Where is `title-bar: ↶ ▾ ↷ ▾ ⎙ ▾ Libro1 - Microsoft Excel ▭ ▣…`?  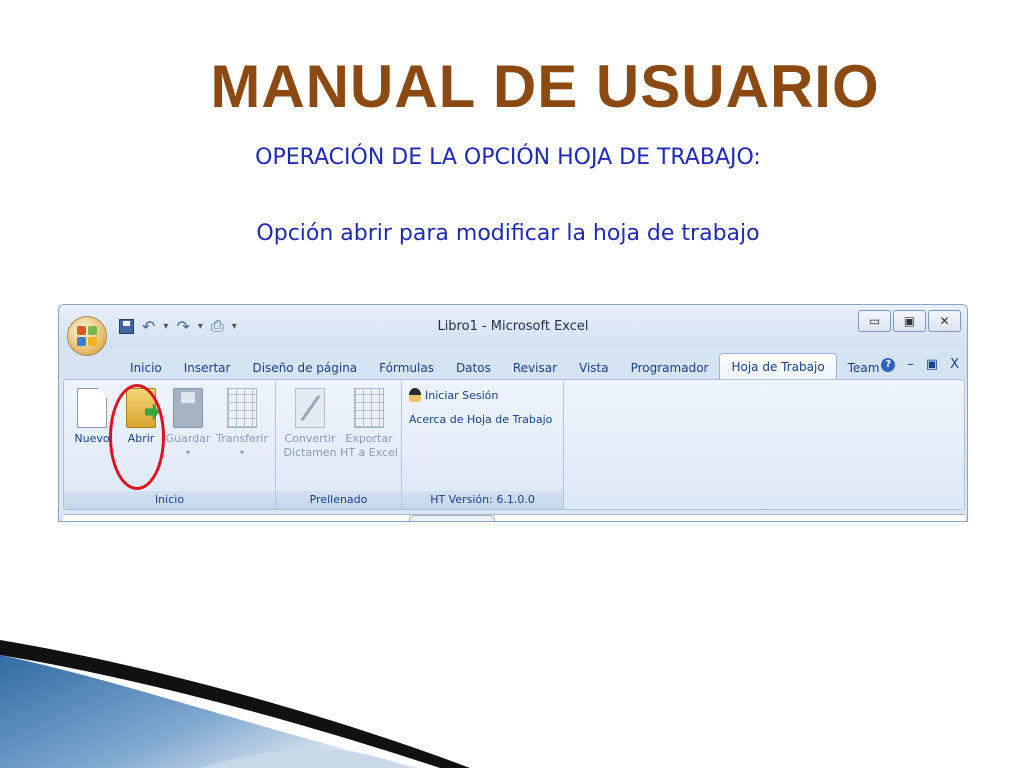
title-bar: ↶ ▾ ↷ ▾ ⎙ ▾ Libro1 - Microsoft Excel ▭ ▣… is located at coordinates (513, 330).